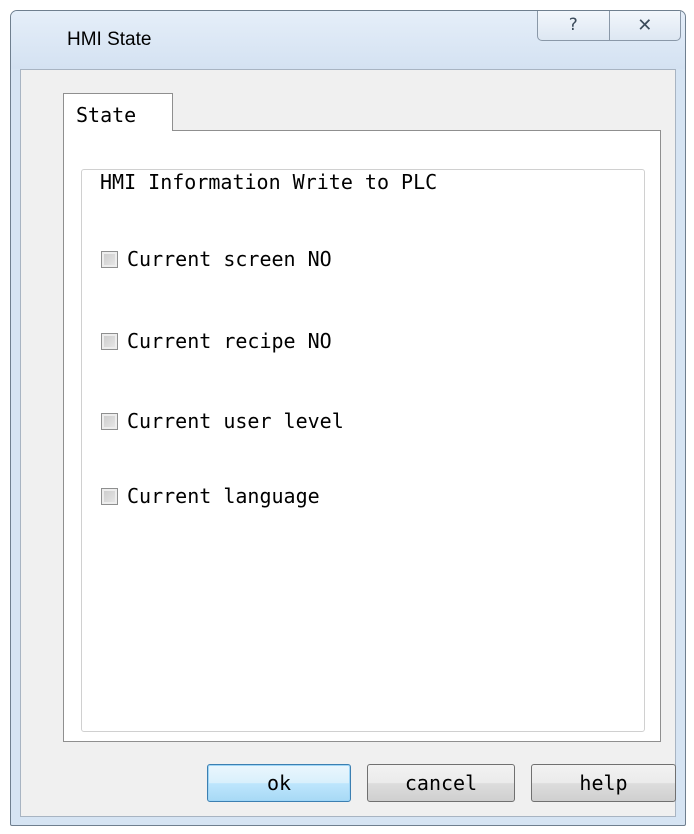 Image resolution: width=694 pixels, height=834 pixels. What do you see at coordinates (109, 496) in the screenshot?
I see `current-language-checkbox` at bounding box center [109, 496].